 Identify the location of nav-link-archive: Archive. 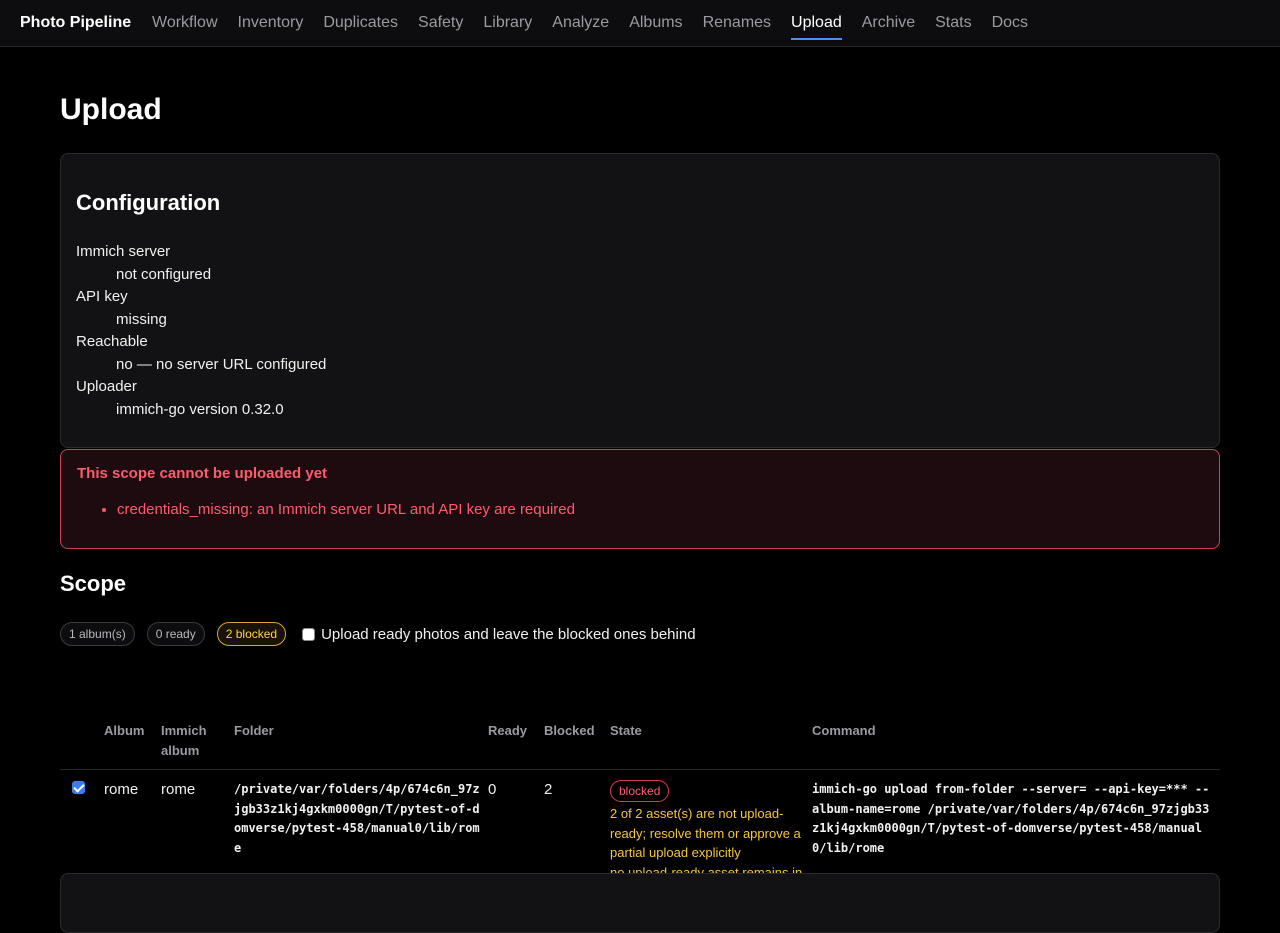
(888, 27).